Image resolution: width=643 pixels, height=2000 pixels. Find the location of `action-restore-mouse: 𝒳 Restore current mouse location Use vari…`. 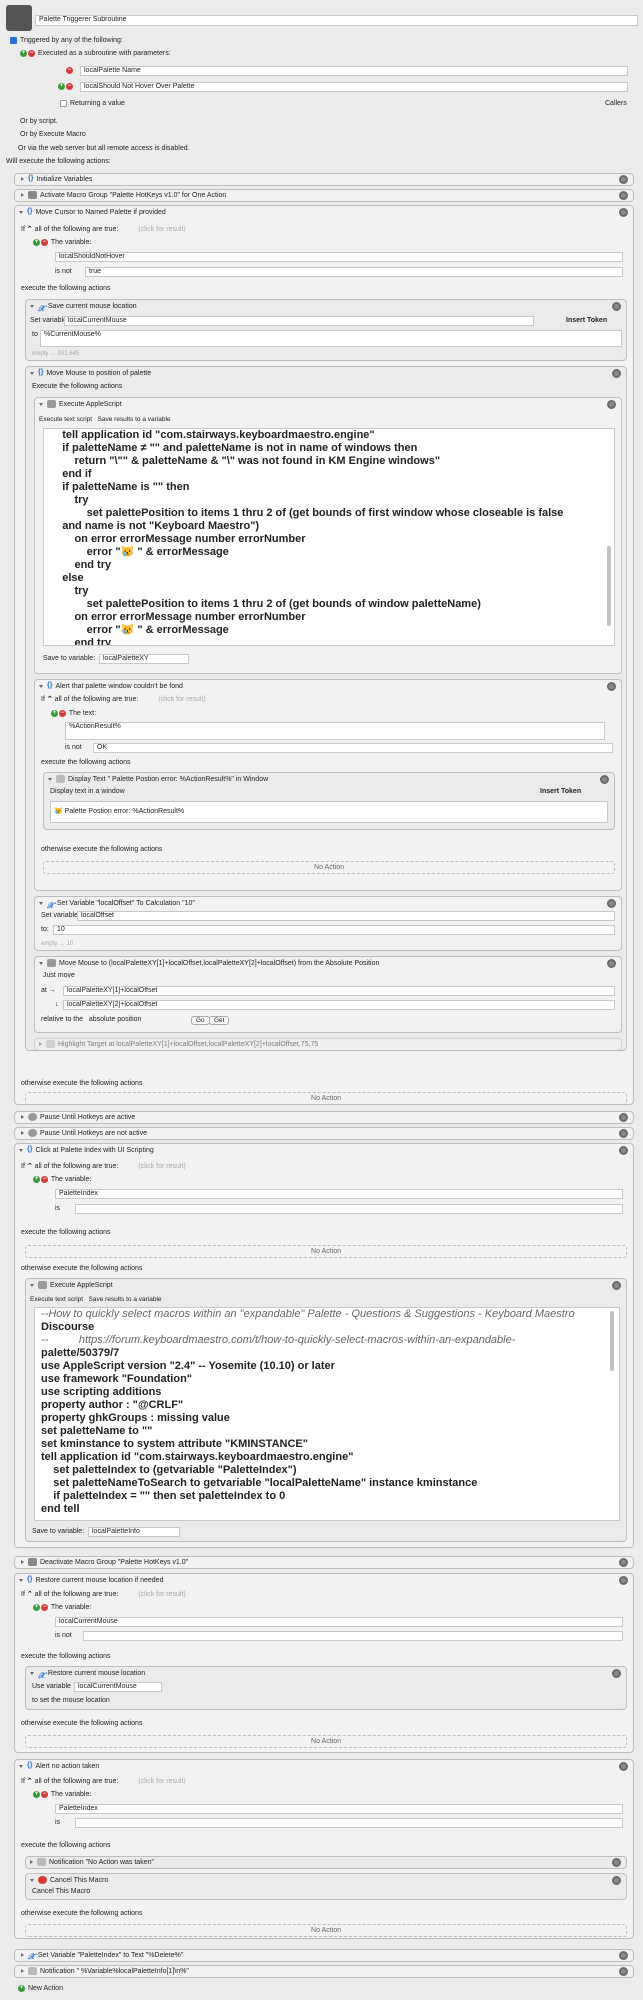

action-restore-mouse: 𝒳 Restore current mouse location Use vari… is located at coordinates (326, 1688).